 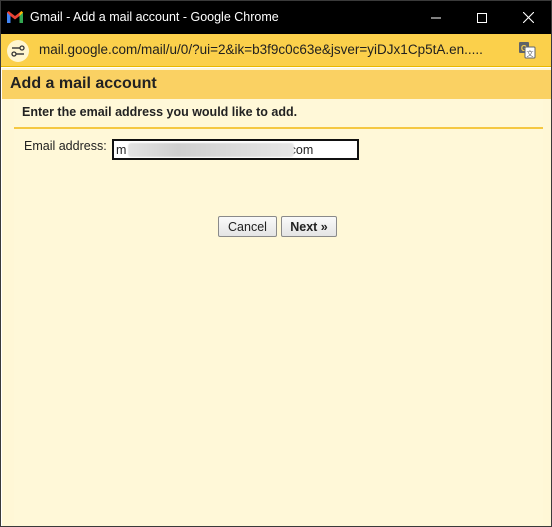 What do you see at coordinates (247, 226) in the screenshot?
I see `cancel-button: Cancel` at bounding box center [247, 226].